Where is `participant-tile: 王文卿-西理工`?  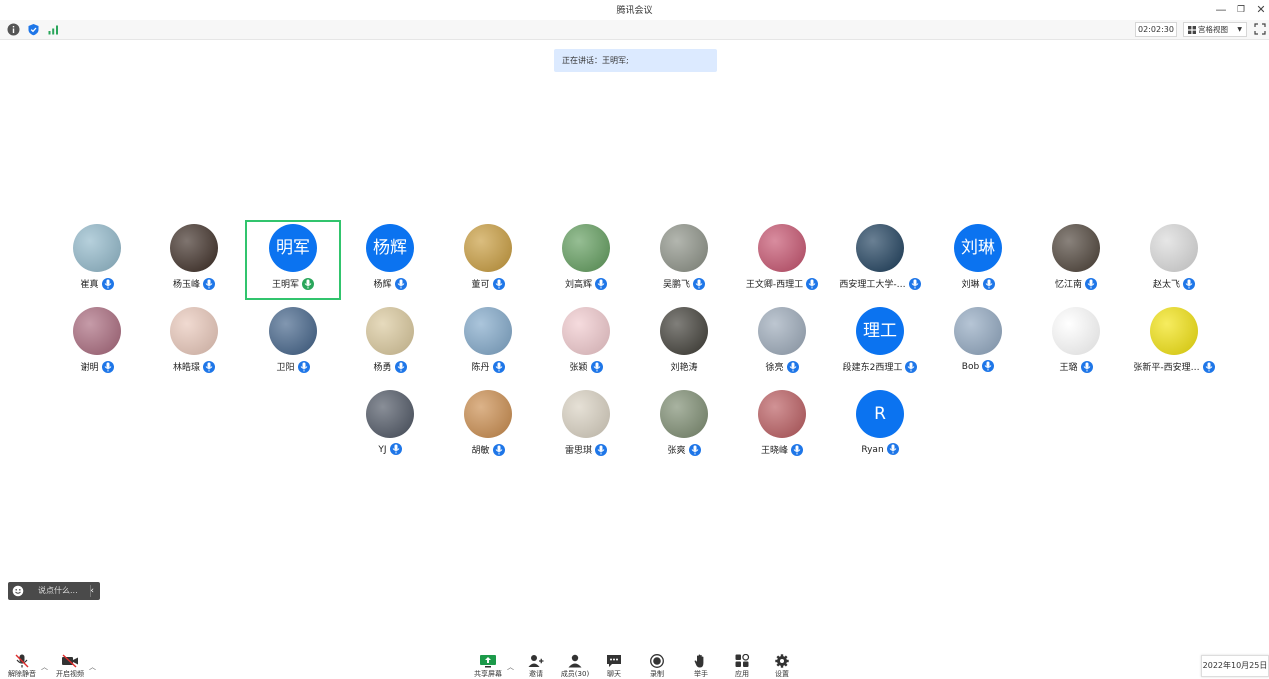 participant-tile: 王文卿-西理工 is located at coordinates (782, 260).